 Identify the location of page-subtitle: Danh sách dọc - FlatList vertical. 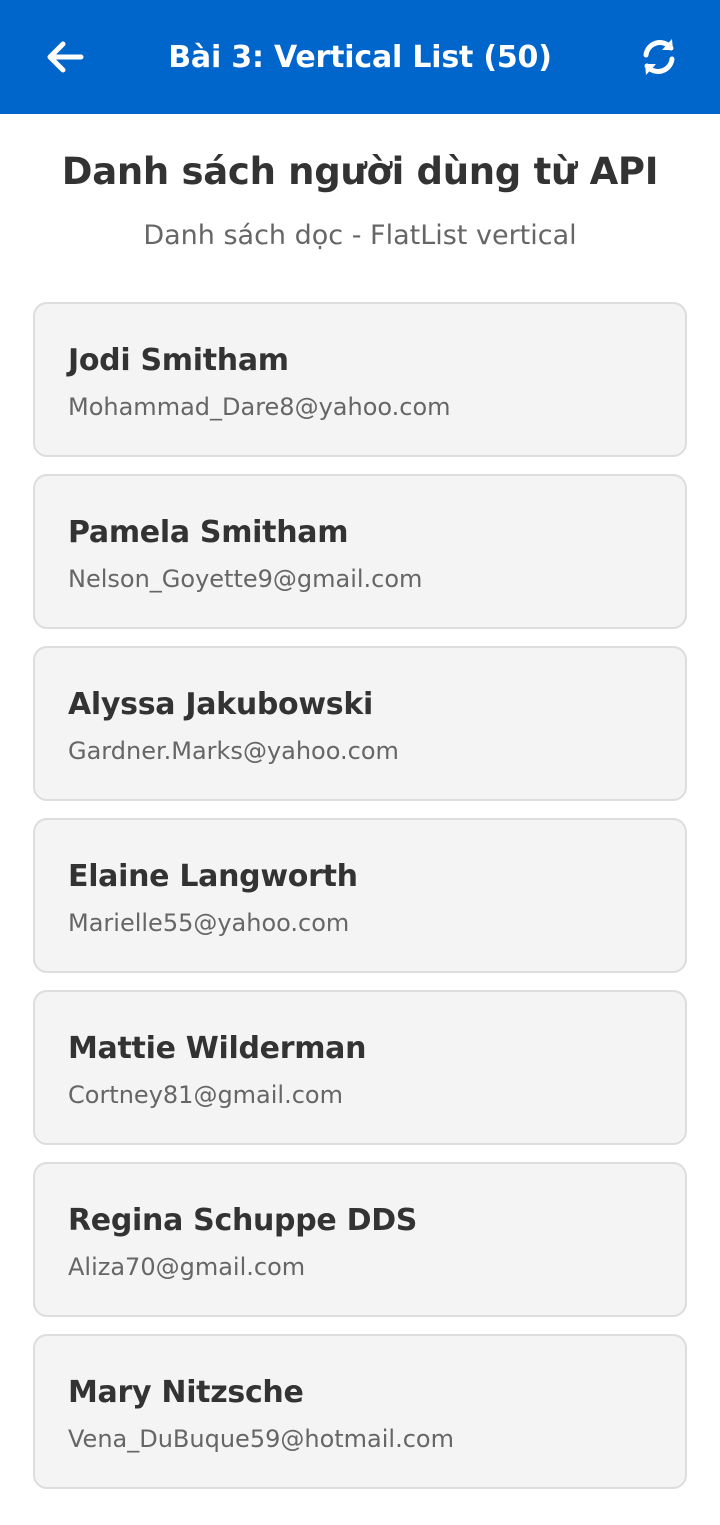
(360, 235).